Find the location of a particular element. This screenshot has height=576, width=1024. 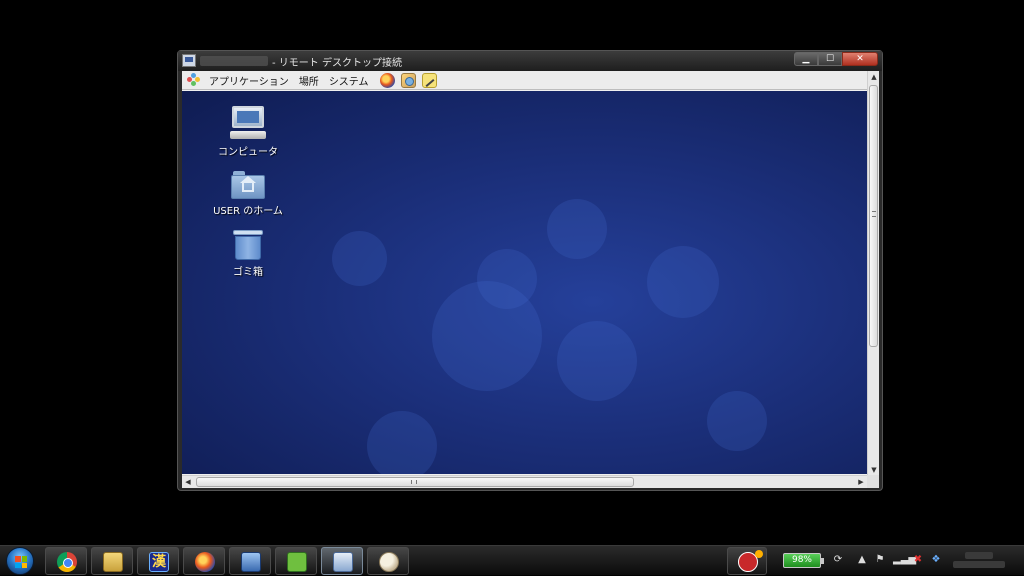

taskbar-kanji-app: 漢 is located at coordinates (158, 561).